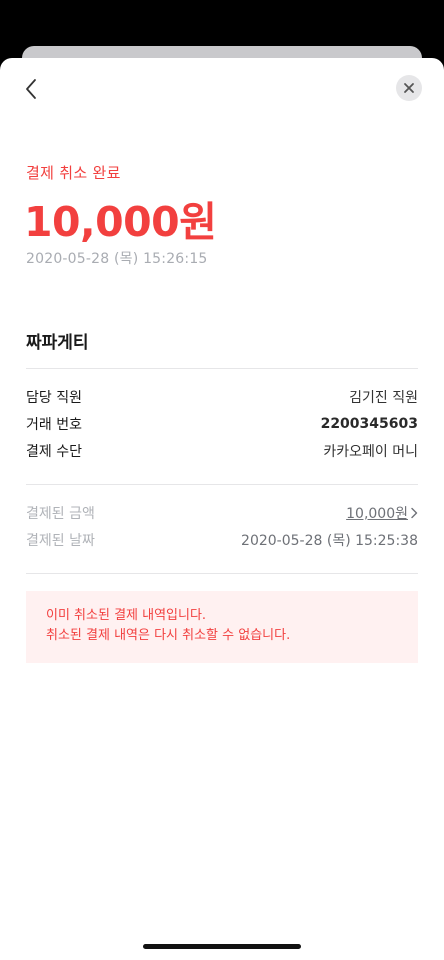 Image resolution: width=444 pixels, height=960 pixels. I want to click on detail-value: 2200345603, so click(369, 424).